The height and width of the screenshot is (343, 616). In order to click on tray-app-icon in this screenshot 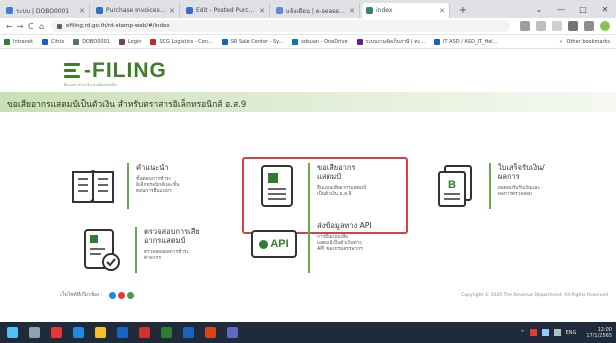, I will do `click(533, 332)`.